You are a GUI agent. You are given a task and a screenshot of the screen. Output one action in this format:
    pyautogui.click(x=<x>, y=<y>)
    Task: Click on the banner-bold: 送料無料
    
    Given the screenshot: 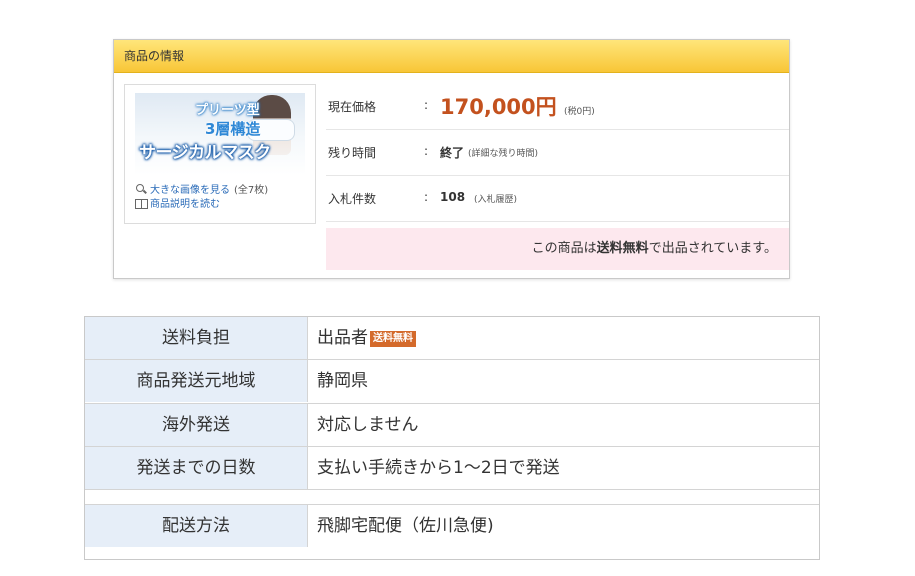 What is the action you would take?
    pyautogui.click(x=622, y=248)
    